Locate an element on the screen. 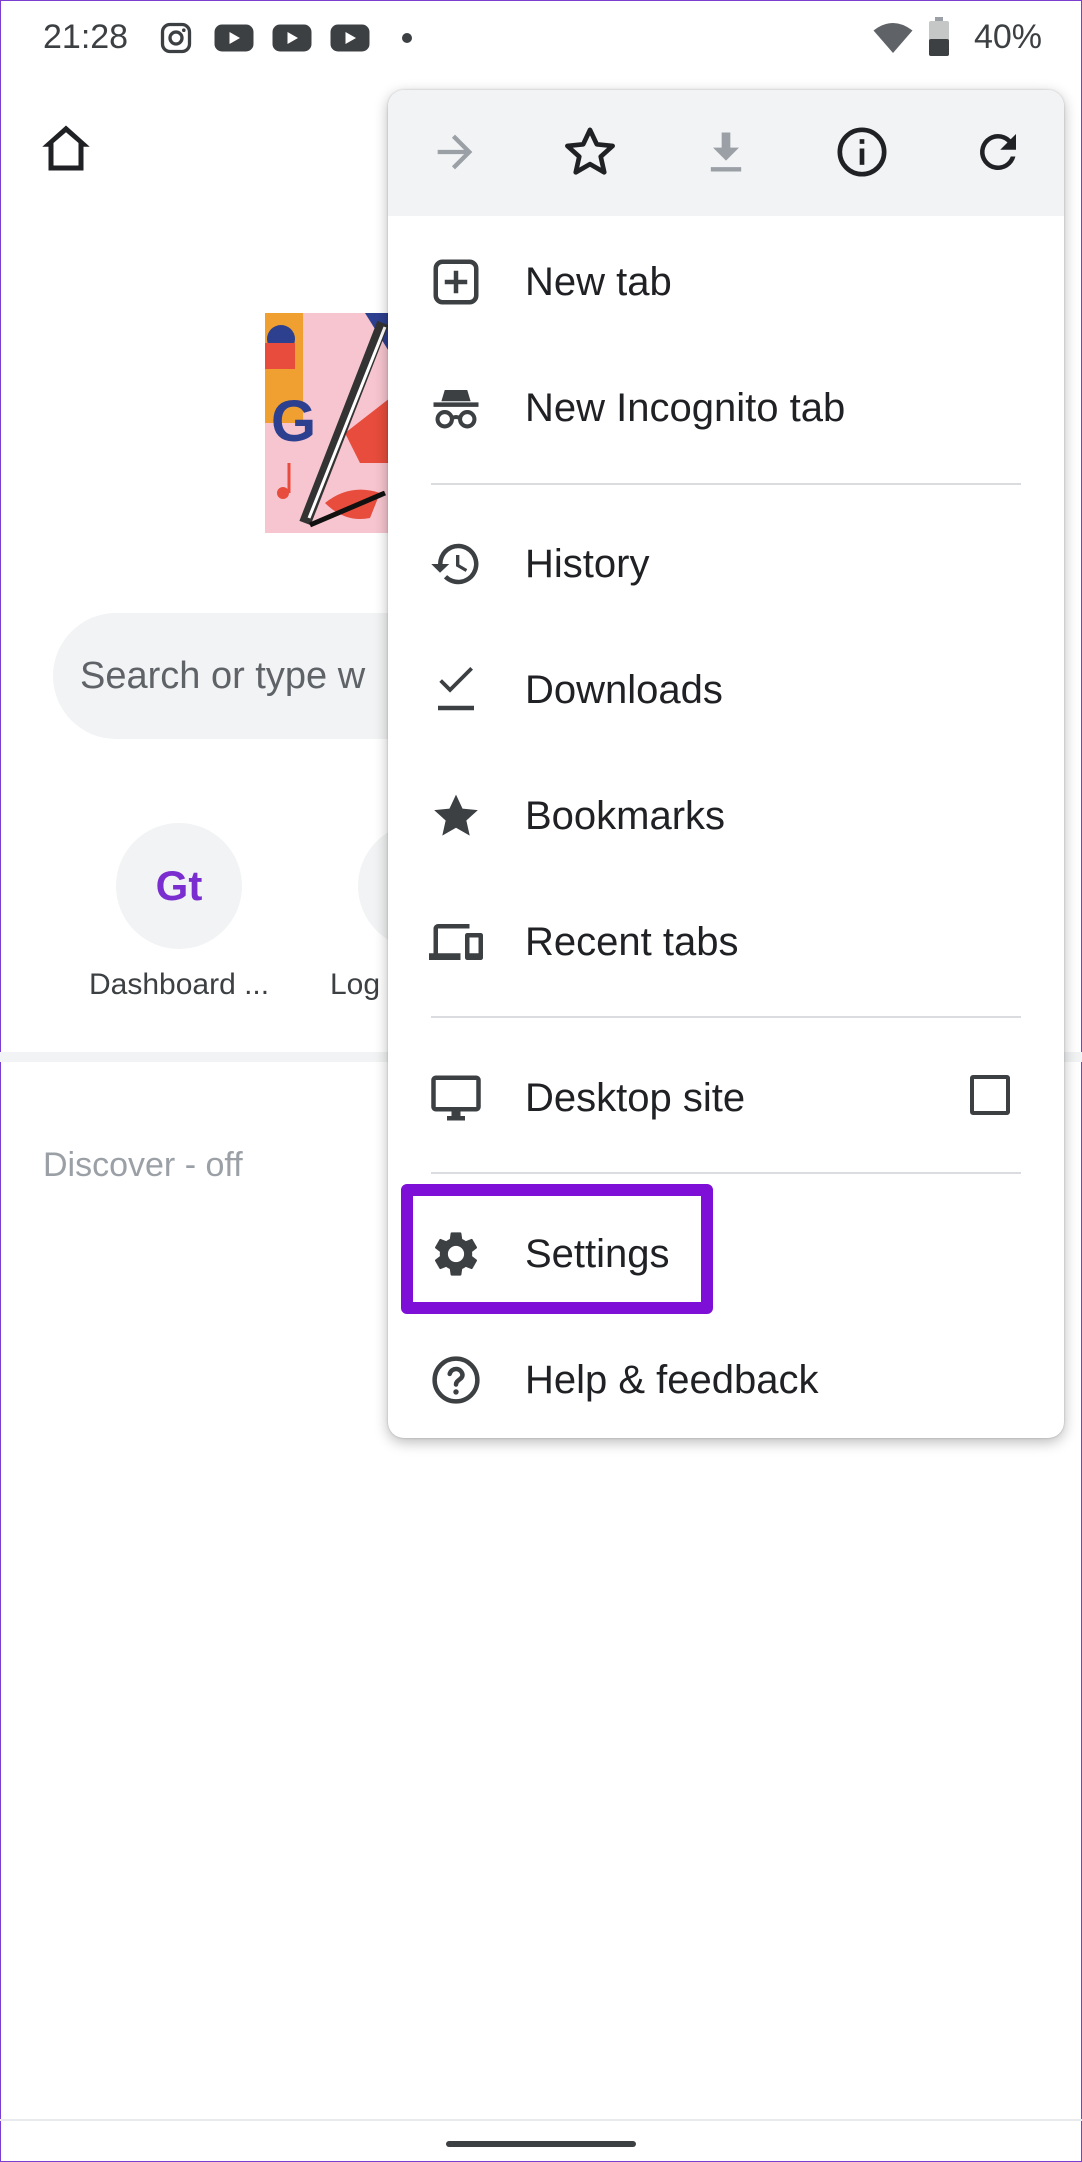  menu-item-new-incognito-tab: New Incognito tab is located at coordinates (726, 407).